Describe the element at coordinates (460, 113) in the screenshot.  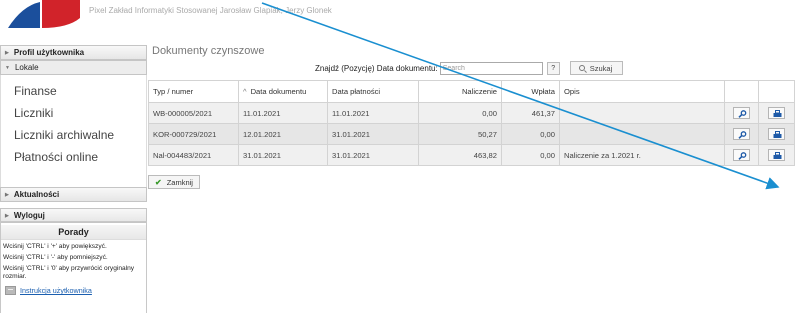
I see `cell-charge: 0,00` at that location.